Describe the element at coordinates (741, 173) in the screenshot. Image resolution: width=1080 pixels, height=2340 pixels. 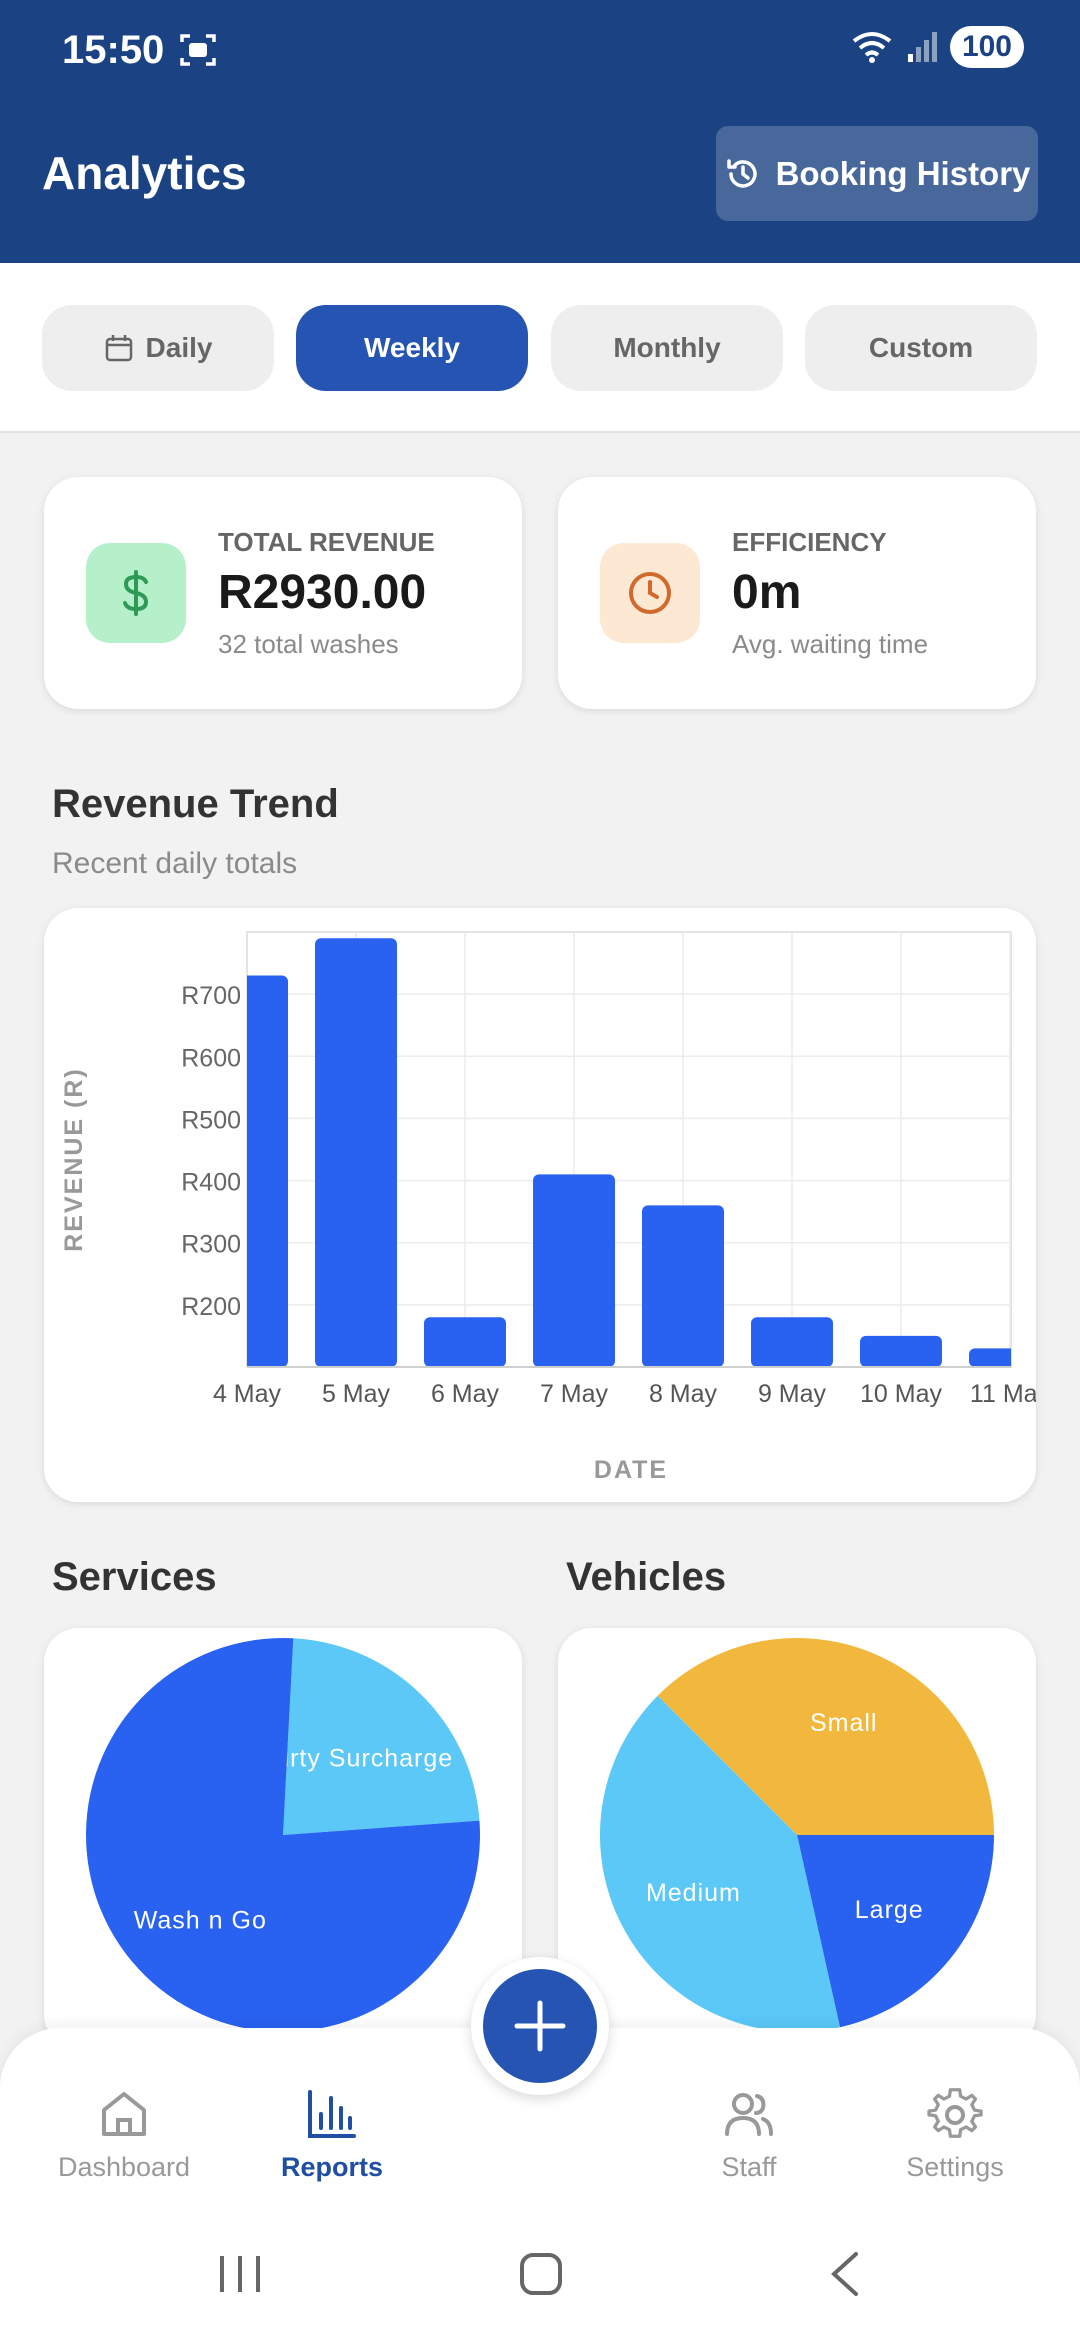
I see `history-icon` at that location.